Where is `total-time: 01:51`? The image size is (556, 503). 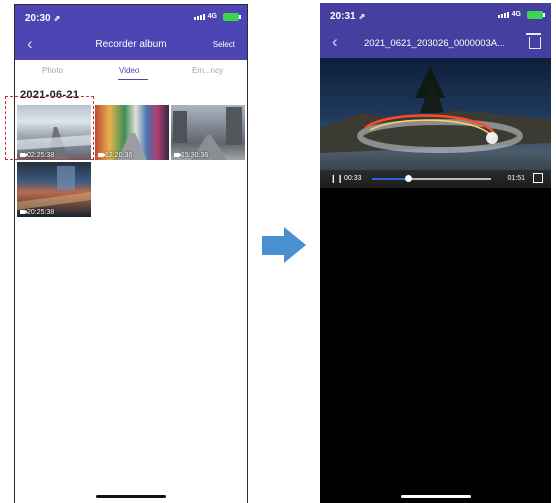
total-time: 01:51 is located at coordinates (516, 178).